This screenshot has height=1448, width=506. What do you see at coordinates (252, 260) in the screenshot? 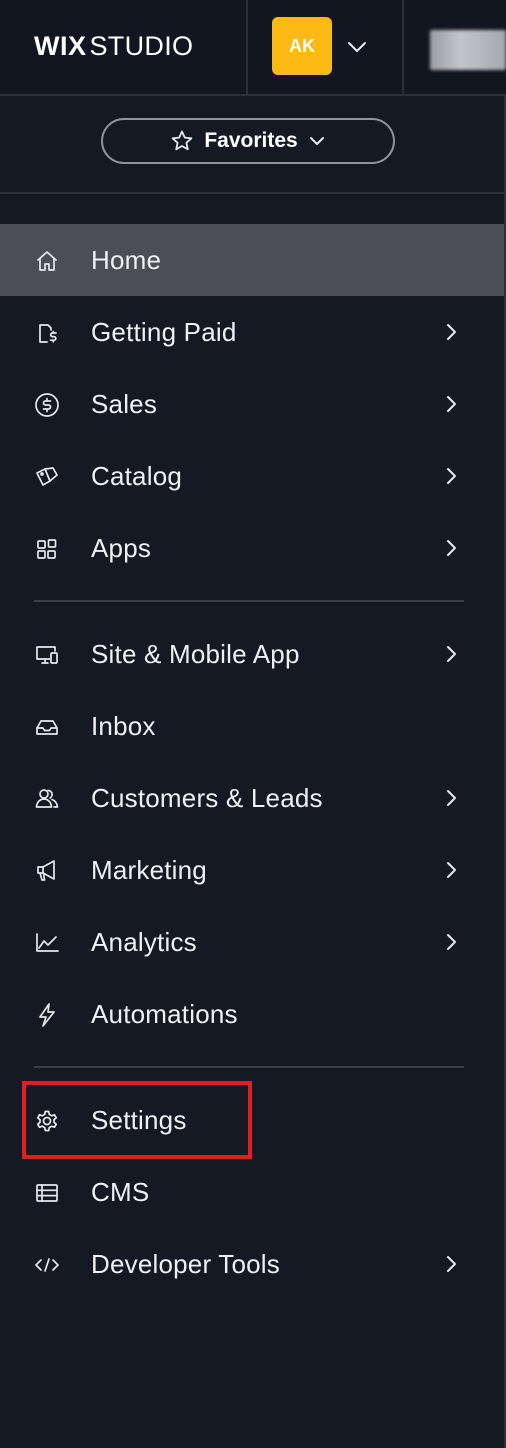
I see `sidebar-item-home: Home` at bounding box center [252, 260].